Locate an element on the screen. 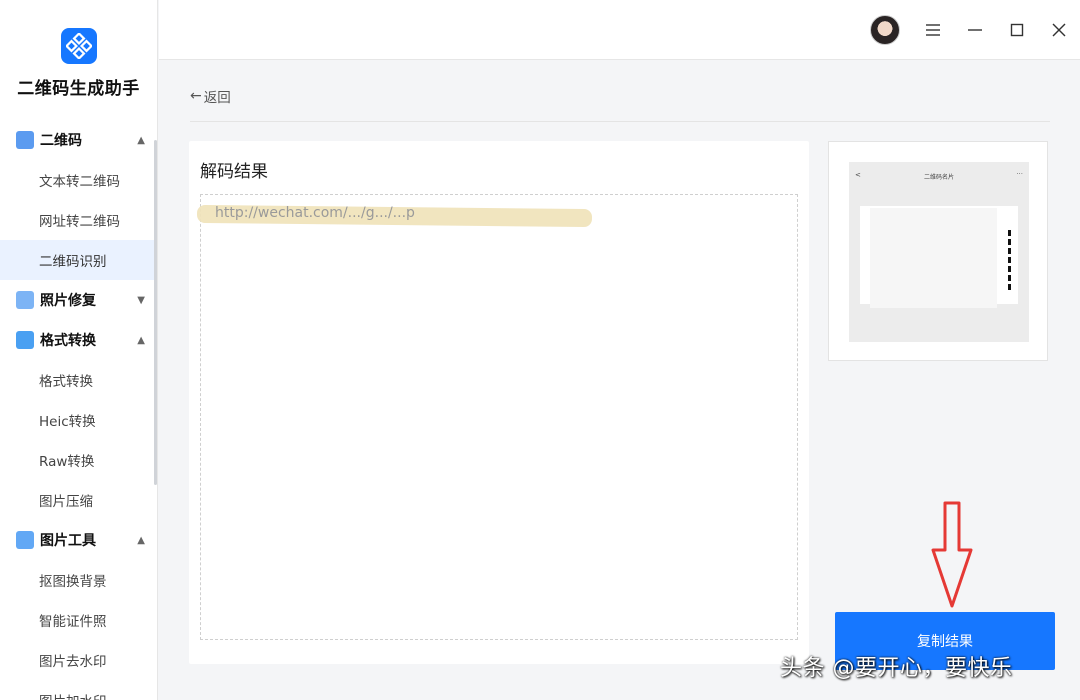  sidebar-scrollbar is located at coordinates (155, 312).